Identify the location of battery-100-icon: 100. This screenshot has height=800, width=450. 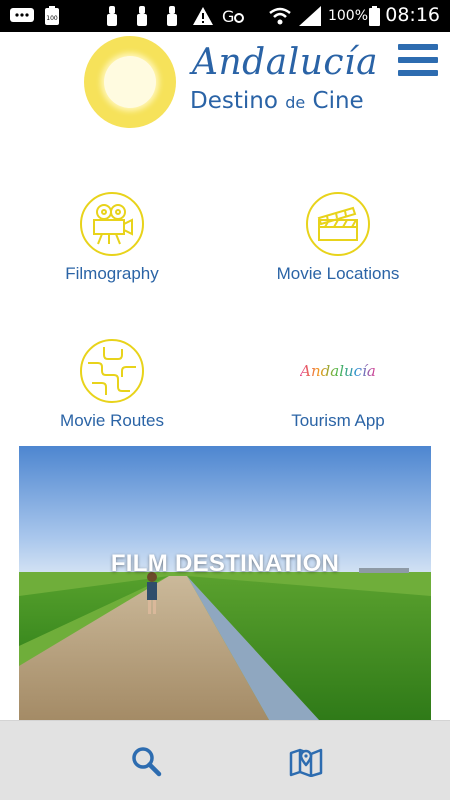
(52, 16).